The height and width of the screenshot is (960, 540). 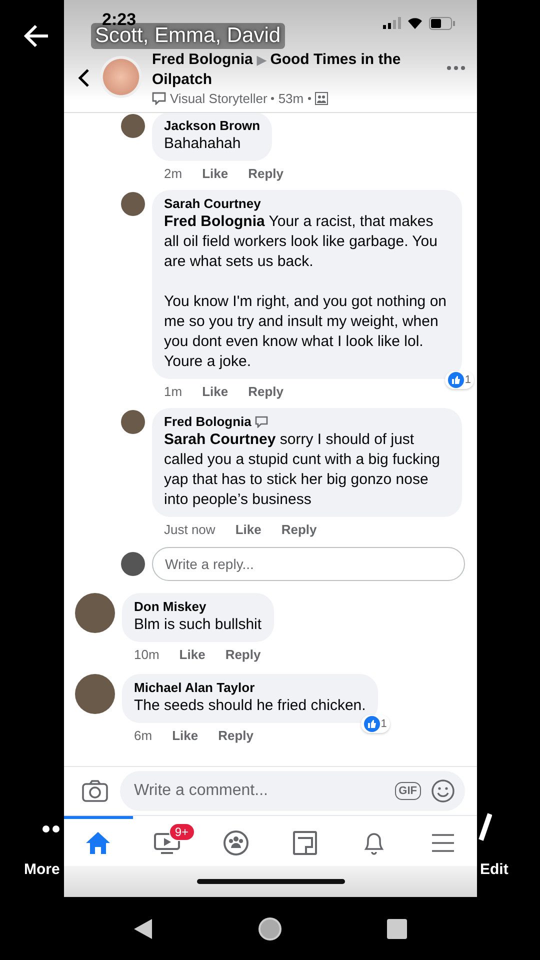 I want to click on comment-text: Fred Bolognia Your a racist, that makes all oil field workers look like garbage. You are what sets us back., so click(x=301, y=242).